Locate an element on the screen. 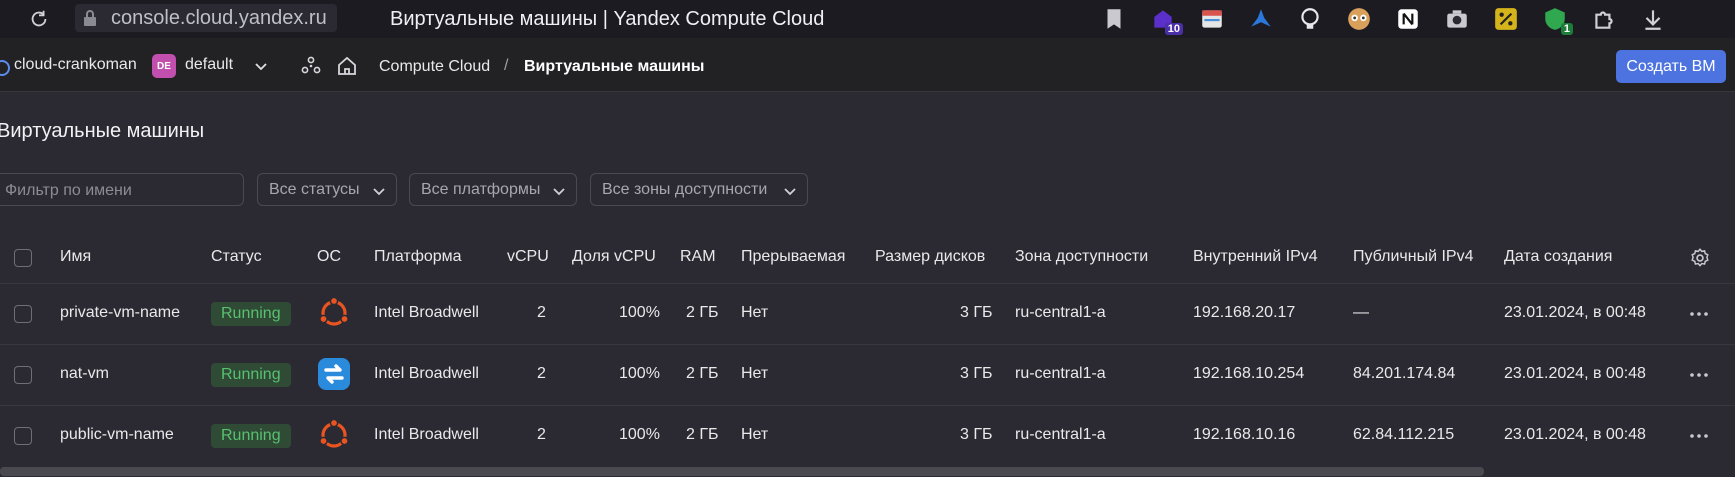  download-icon is located at coordinates (1653, 19).